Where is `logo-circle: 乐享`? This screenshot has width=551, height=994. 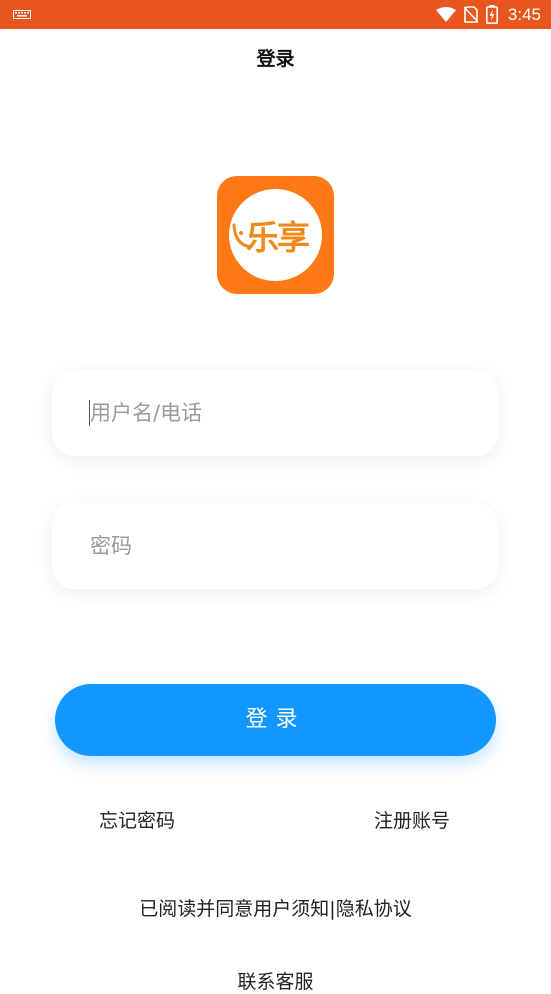 logo-circle: 乐享 is located at coordinates (275, 235).